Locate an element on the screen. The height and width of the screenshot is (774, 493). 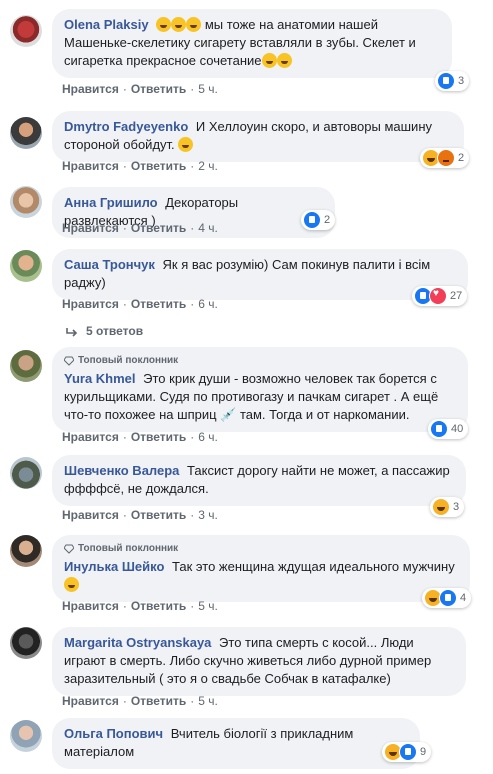
view-replies-link: 5 ответов is located at coordinates (104, 331).